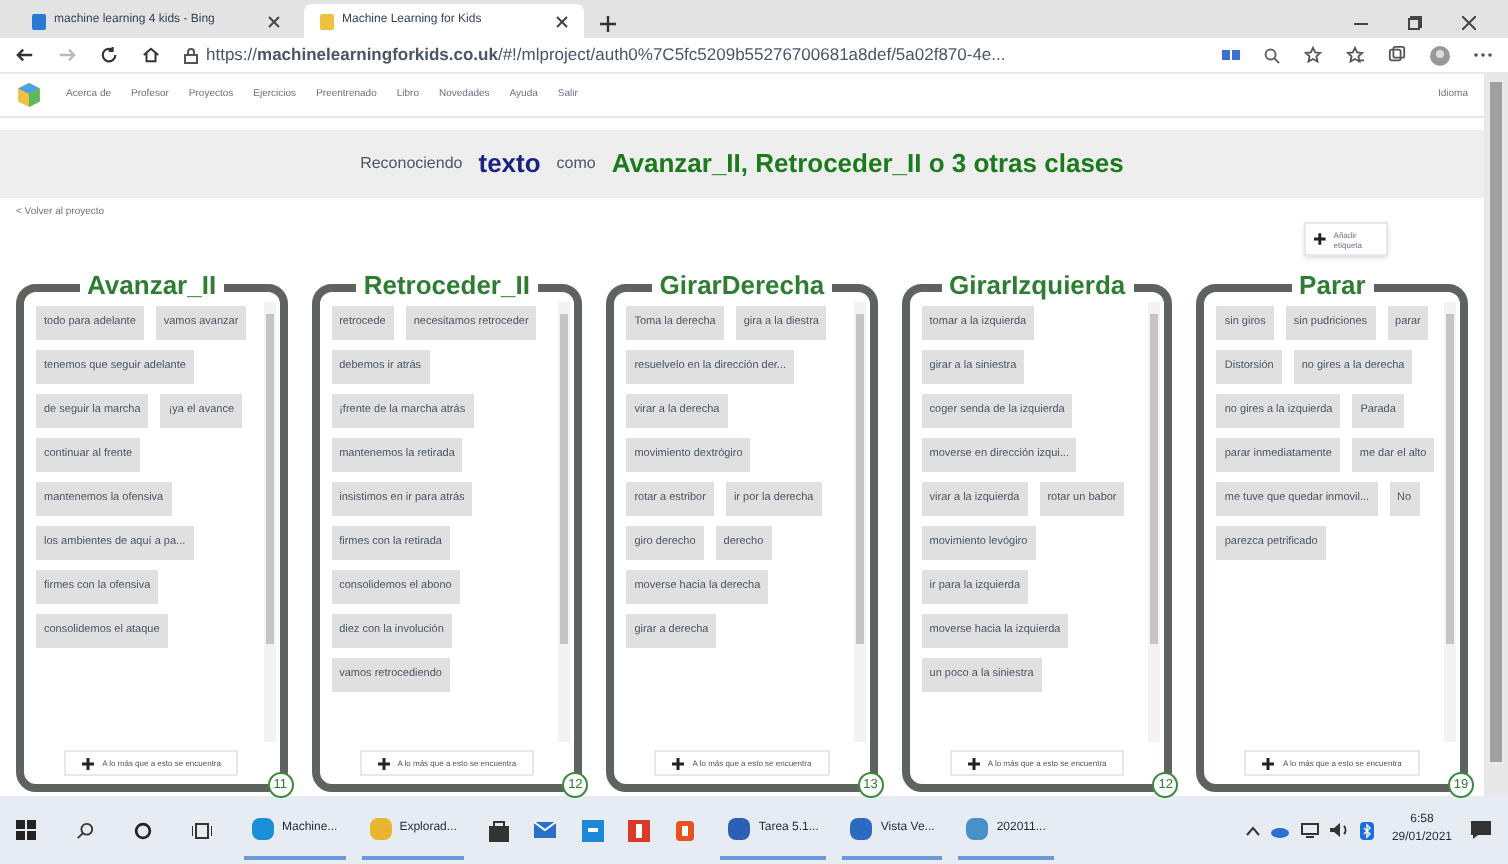  What do you see at coordinates (608, 24) in the screenshot?
I see `new-tab-icon` at bounding box center [608, 24].